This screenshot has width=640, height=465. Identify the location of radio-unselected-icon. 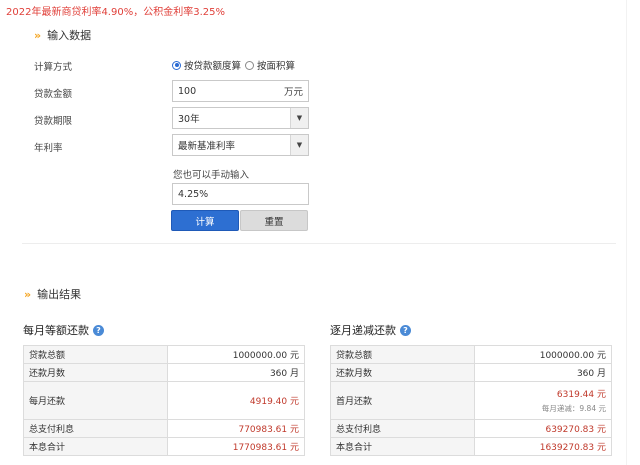
(250, 65).